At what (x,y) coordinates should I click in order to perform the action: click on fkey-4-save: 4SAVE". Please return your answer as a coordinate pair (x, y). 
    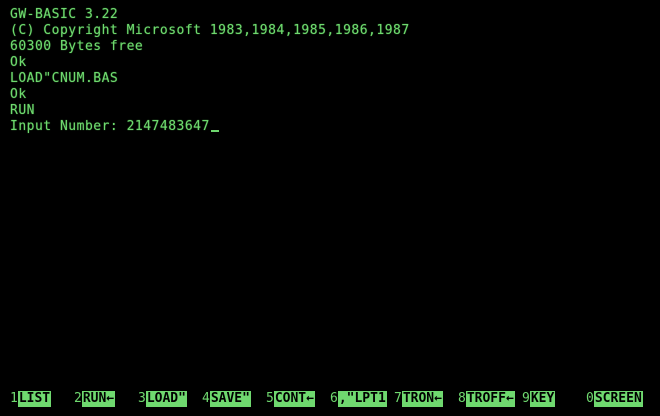
    Looking at the image, I should click on (226, 399).